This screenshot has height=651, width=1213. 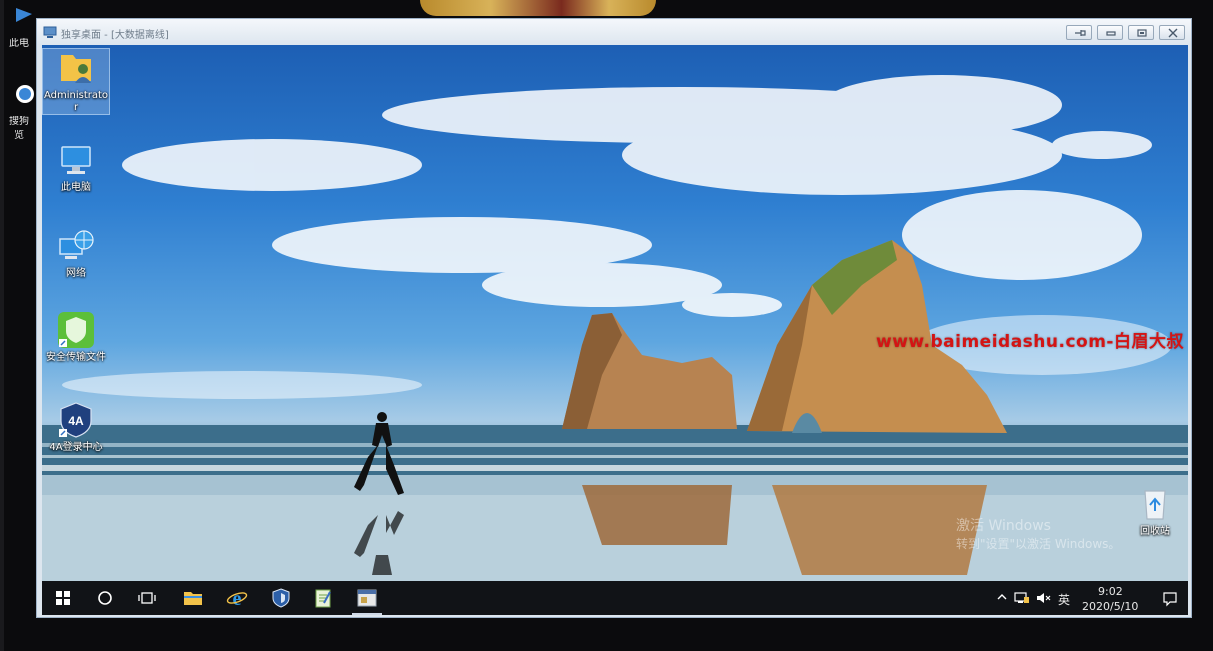 I want to click on ime-indicator: 英, so click(x=1064, y=599).